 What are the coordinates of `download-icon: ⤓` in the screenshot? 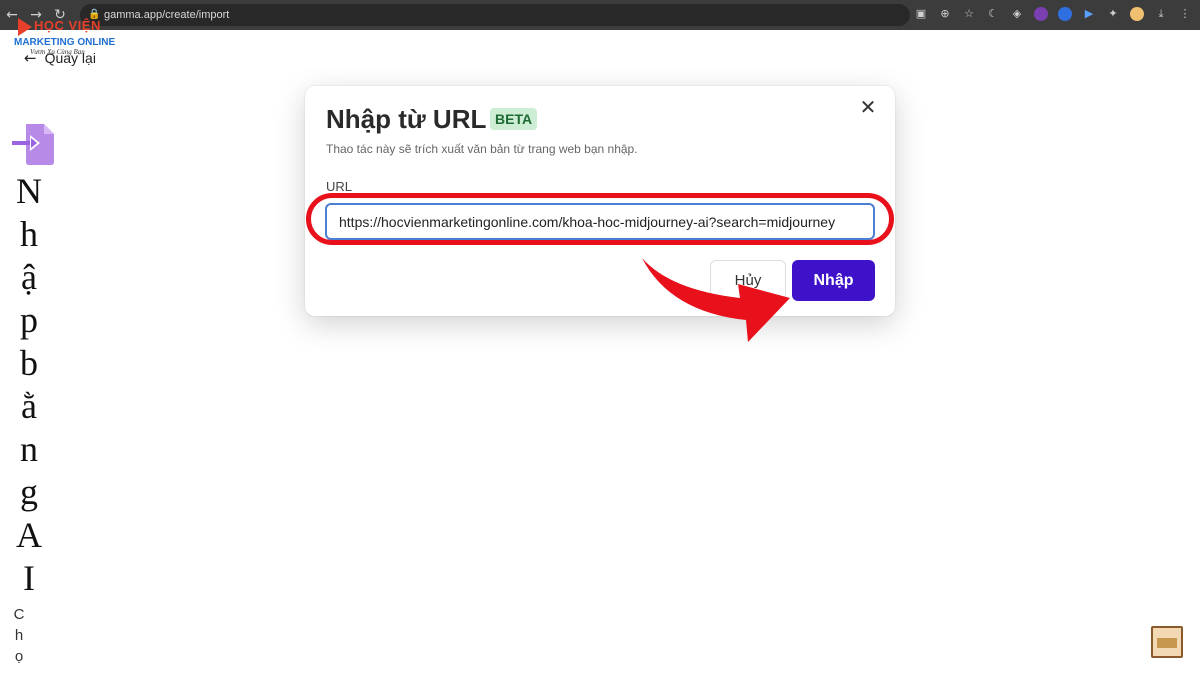 It's located at (1161, 14).